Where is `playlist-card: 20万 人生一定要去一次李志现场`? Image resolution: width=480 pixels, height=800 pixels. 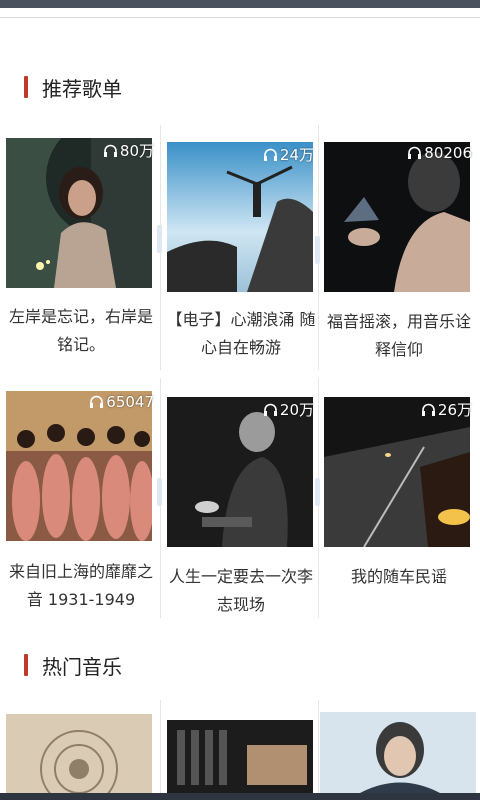
playlist-card: 20万 人生一定要去一次李志现场 is located at coordinates (241, 502).